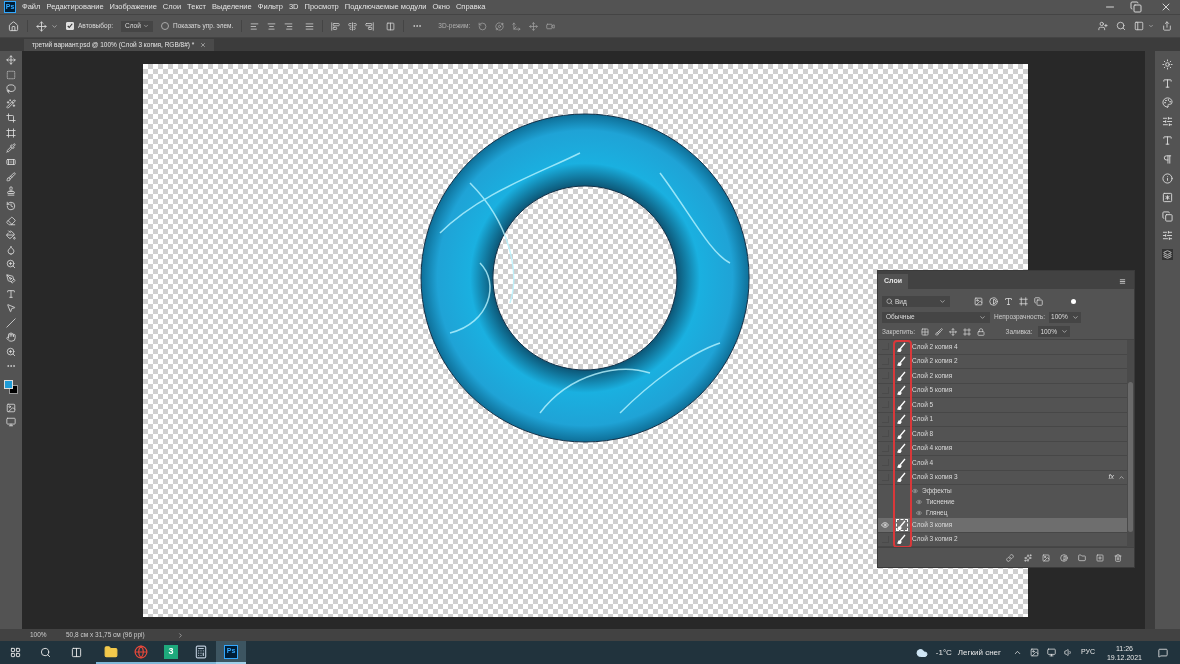  Describe the element at coordinates (370, 26) in the screenshot. I see `align-bottom-icon` at that location.